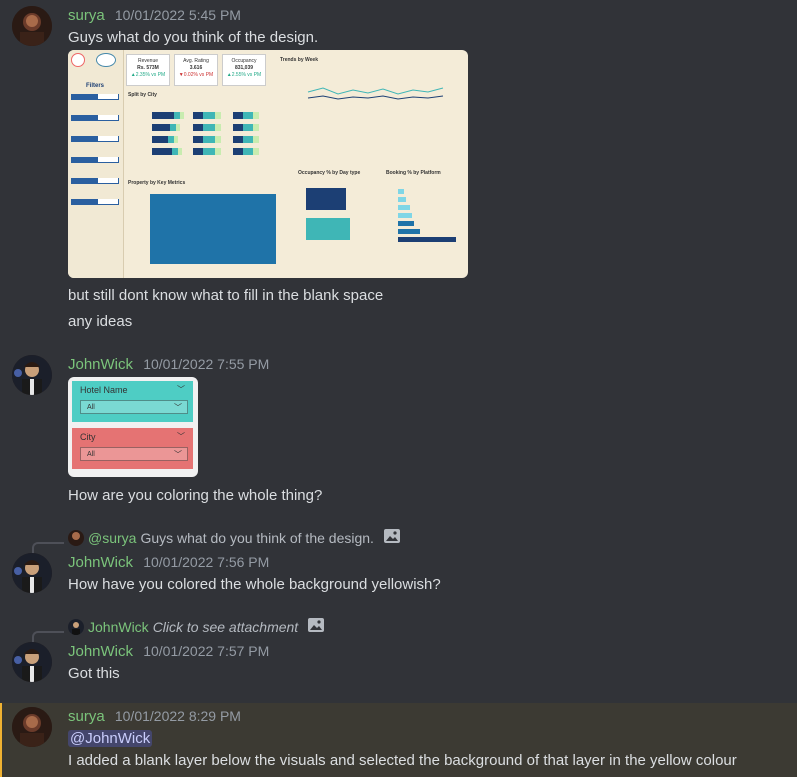  What do you see at coordinates (303, 175) in the screenshot?
I see `dashboard-visuals` at bounding box center [303, 175].